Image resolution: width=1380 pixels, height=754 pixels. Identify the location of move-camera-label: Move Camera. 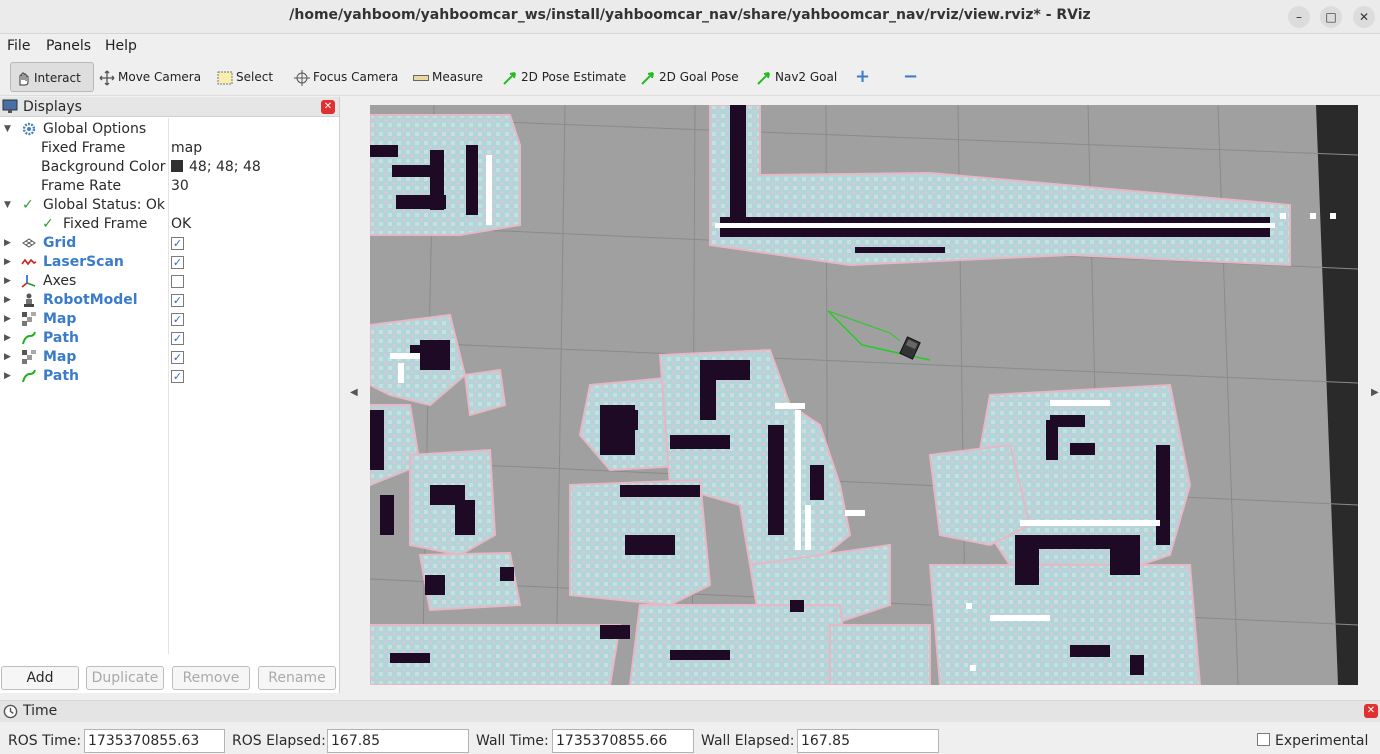
(160, 77).